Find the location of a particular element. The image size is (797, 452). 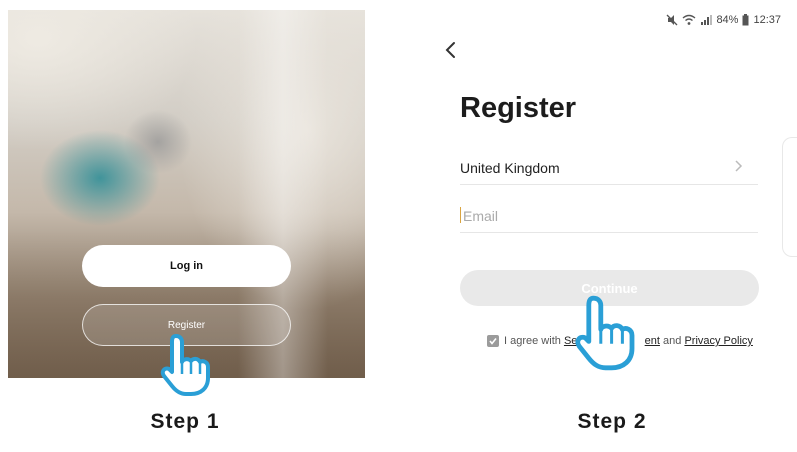

status-bar: 84% 12:37 is located at coordinates (723, 20).